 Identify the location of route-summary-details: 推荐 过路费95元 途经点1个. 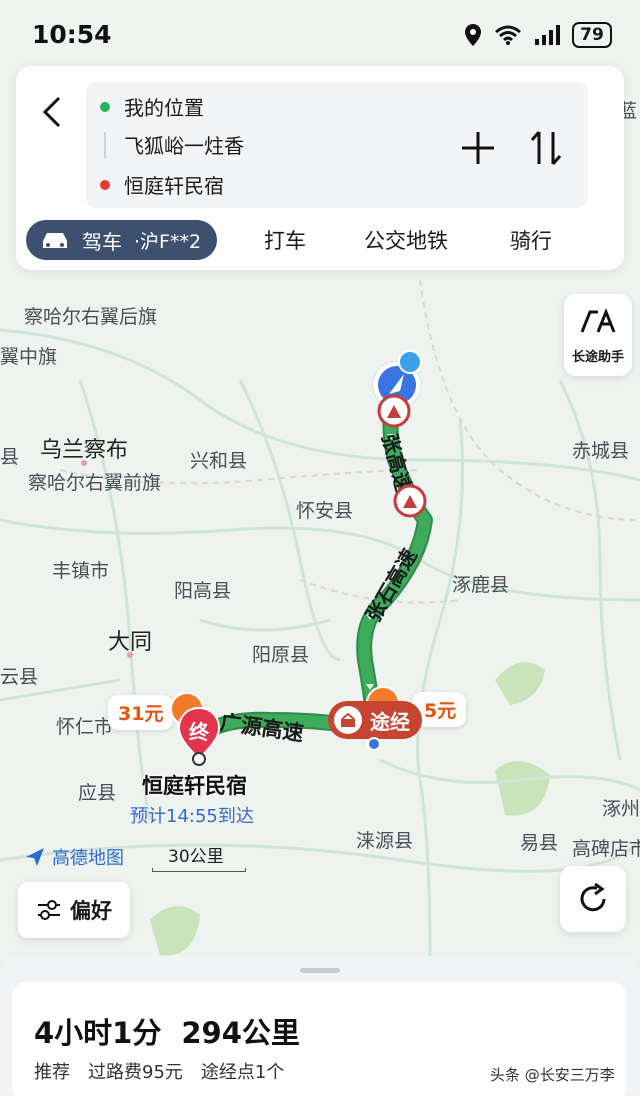
(159, 1071).